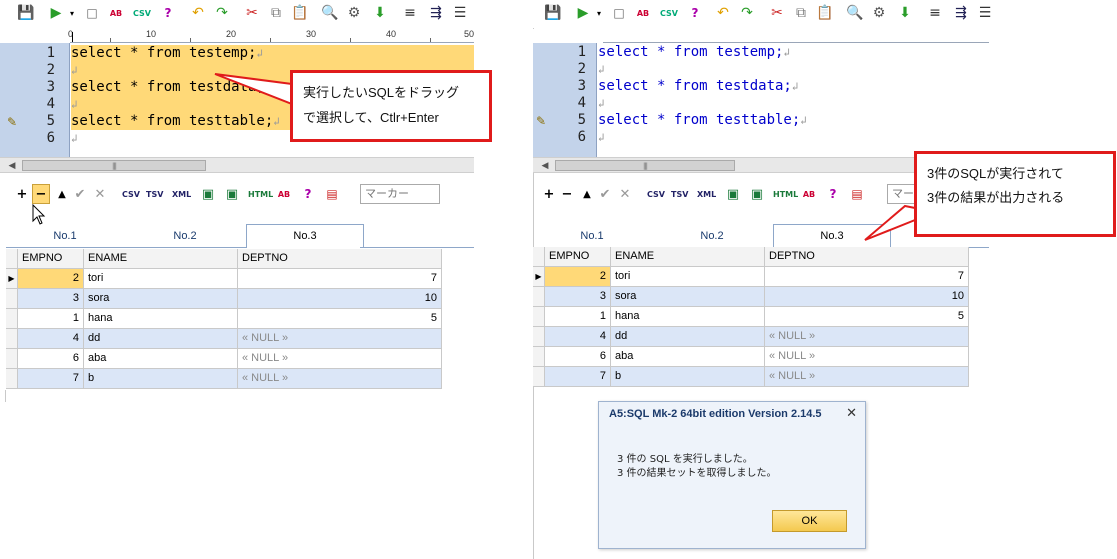 The image size is (1117, 559). Describe the element at coordinates (785, 194) in the screenshot. I see `html-export-icon: HTML` at that location.